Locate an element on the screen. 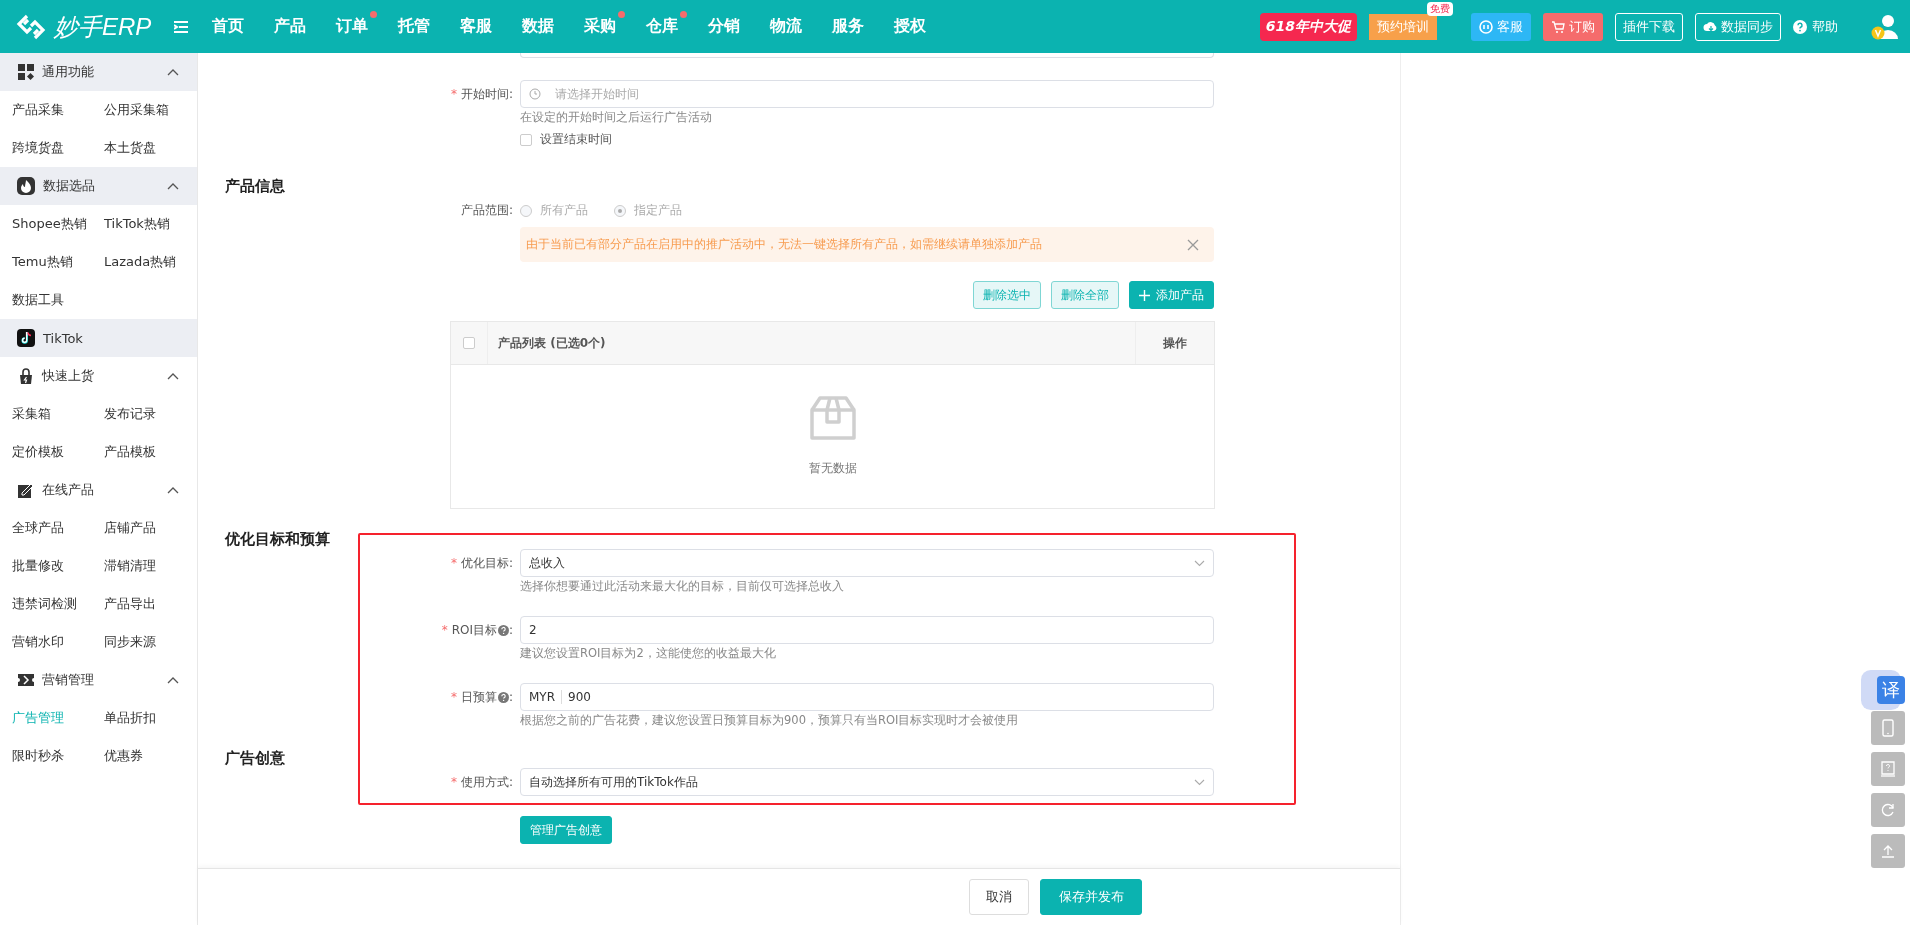 This screenshot has height=925, width=1910. sidebar-item: 发布记录 is located at coordinates (150, 414).